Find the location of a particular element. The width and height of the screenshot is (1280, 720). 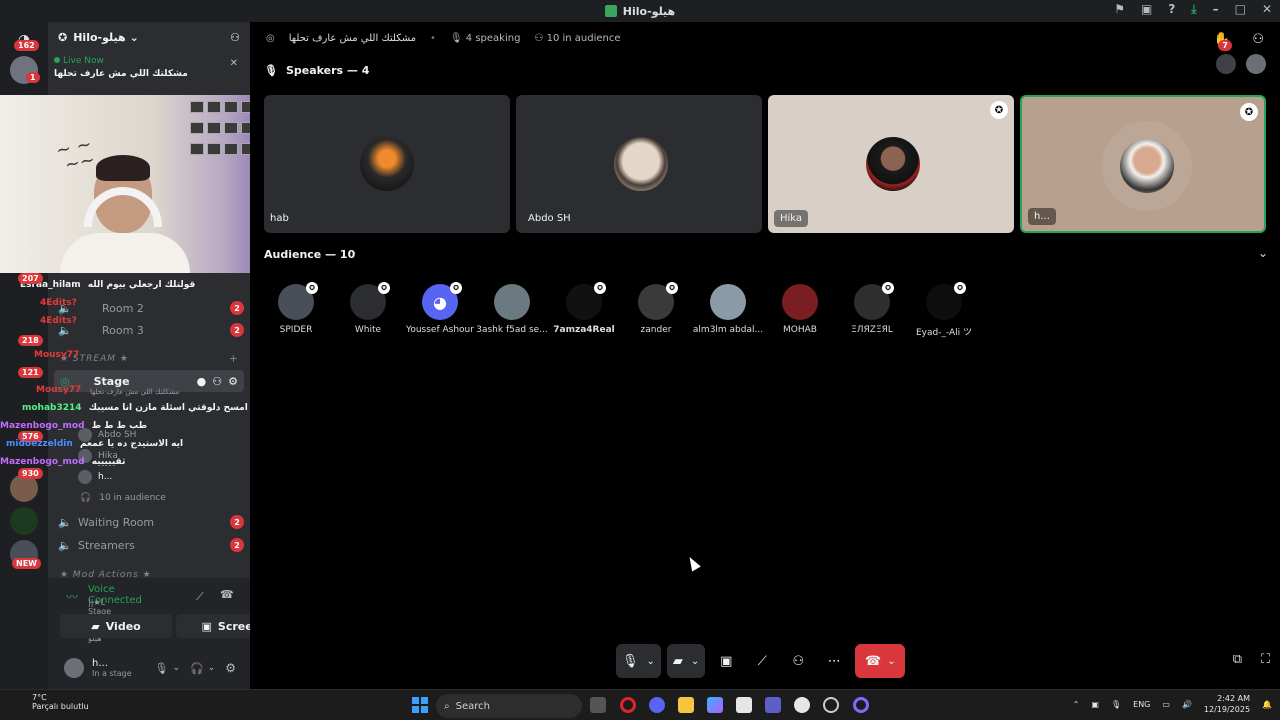

tray-app-icon: ▣ is located at coordinates (1095, 704).